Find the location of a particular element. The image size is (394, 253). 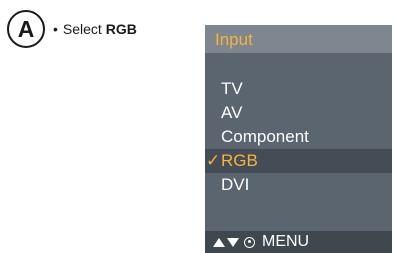

menu-item-label: AV is located at coordinates (232, 112).